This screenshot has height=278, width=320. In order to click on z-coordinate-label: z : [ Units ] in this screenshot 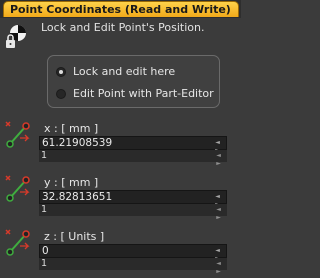, I will do `click(74, 236)`.